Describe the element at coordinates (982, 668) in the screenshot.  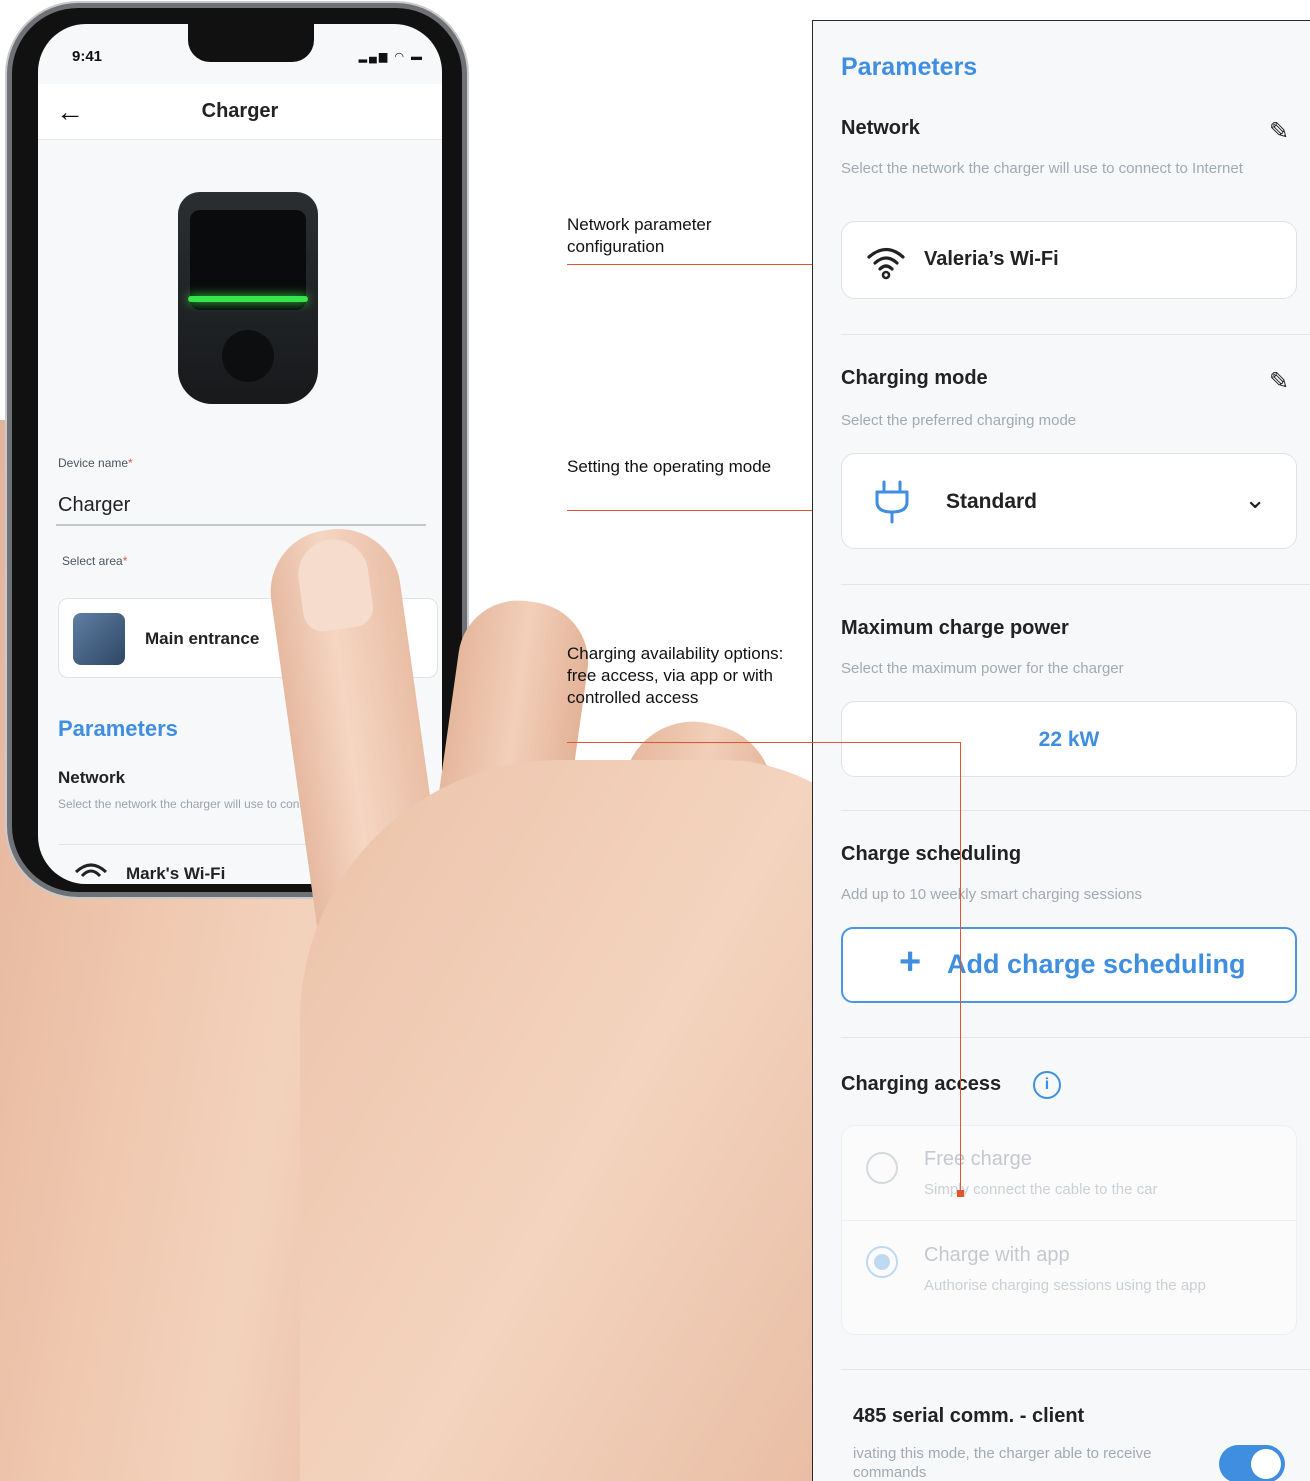
I see `max-power-description: Select the maximum power for the charger` at that location.